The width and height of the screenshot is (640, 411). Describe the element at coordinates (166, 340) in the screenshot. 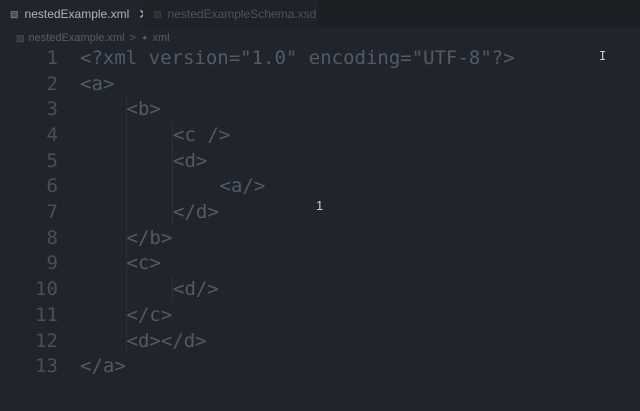

I see `code-text: <d></d>` at that location.